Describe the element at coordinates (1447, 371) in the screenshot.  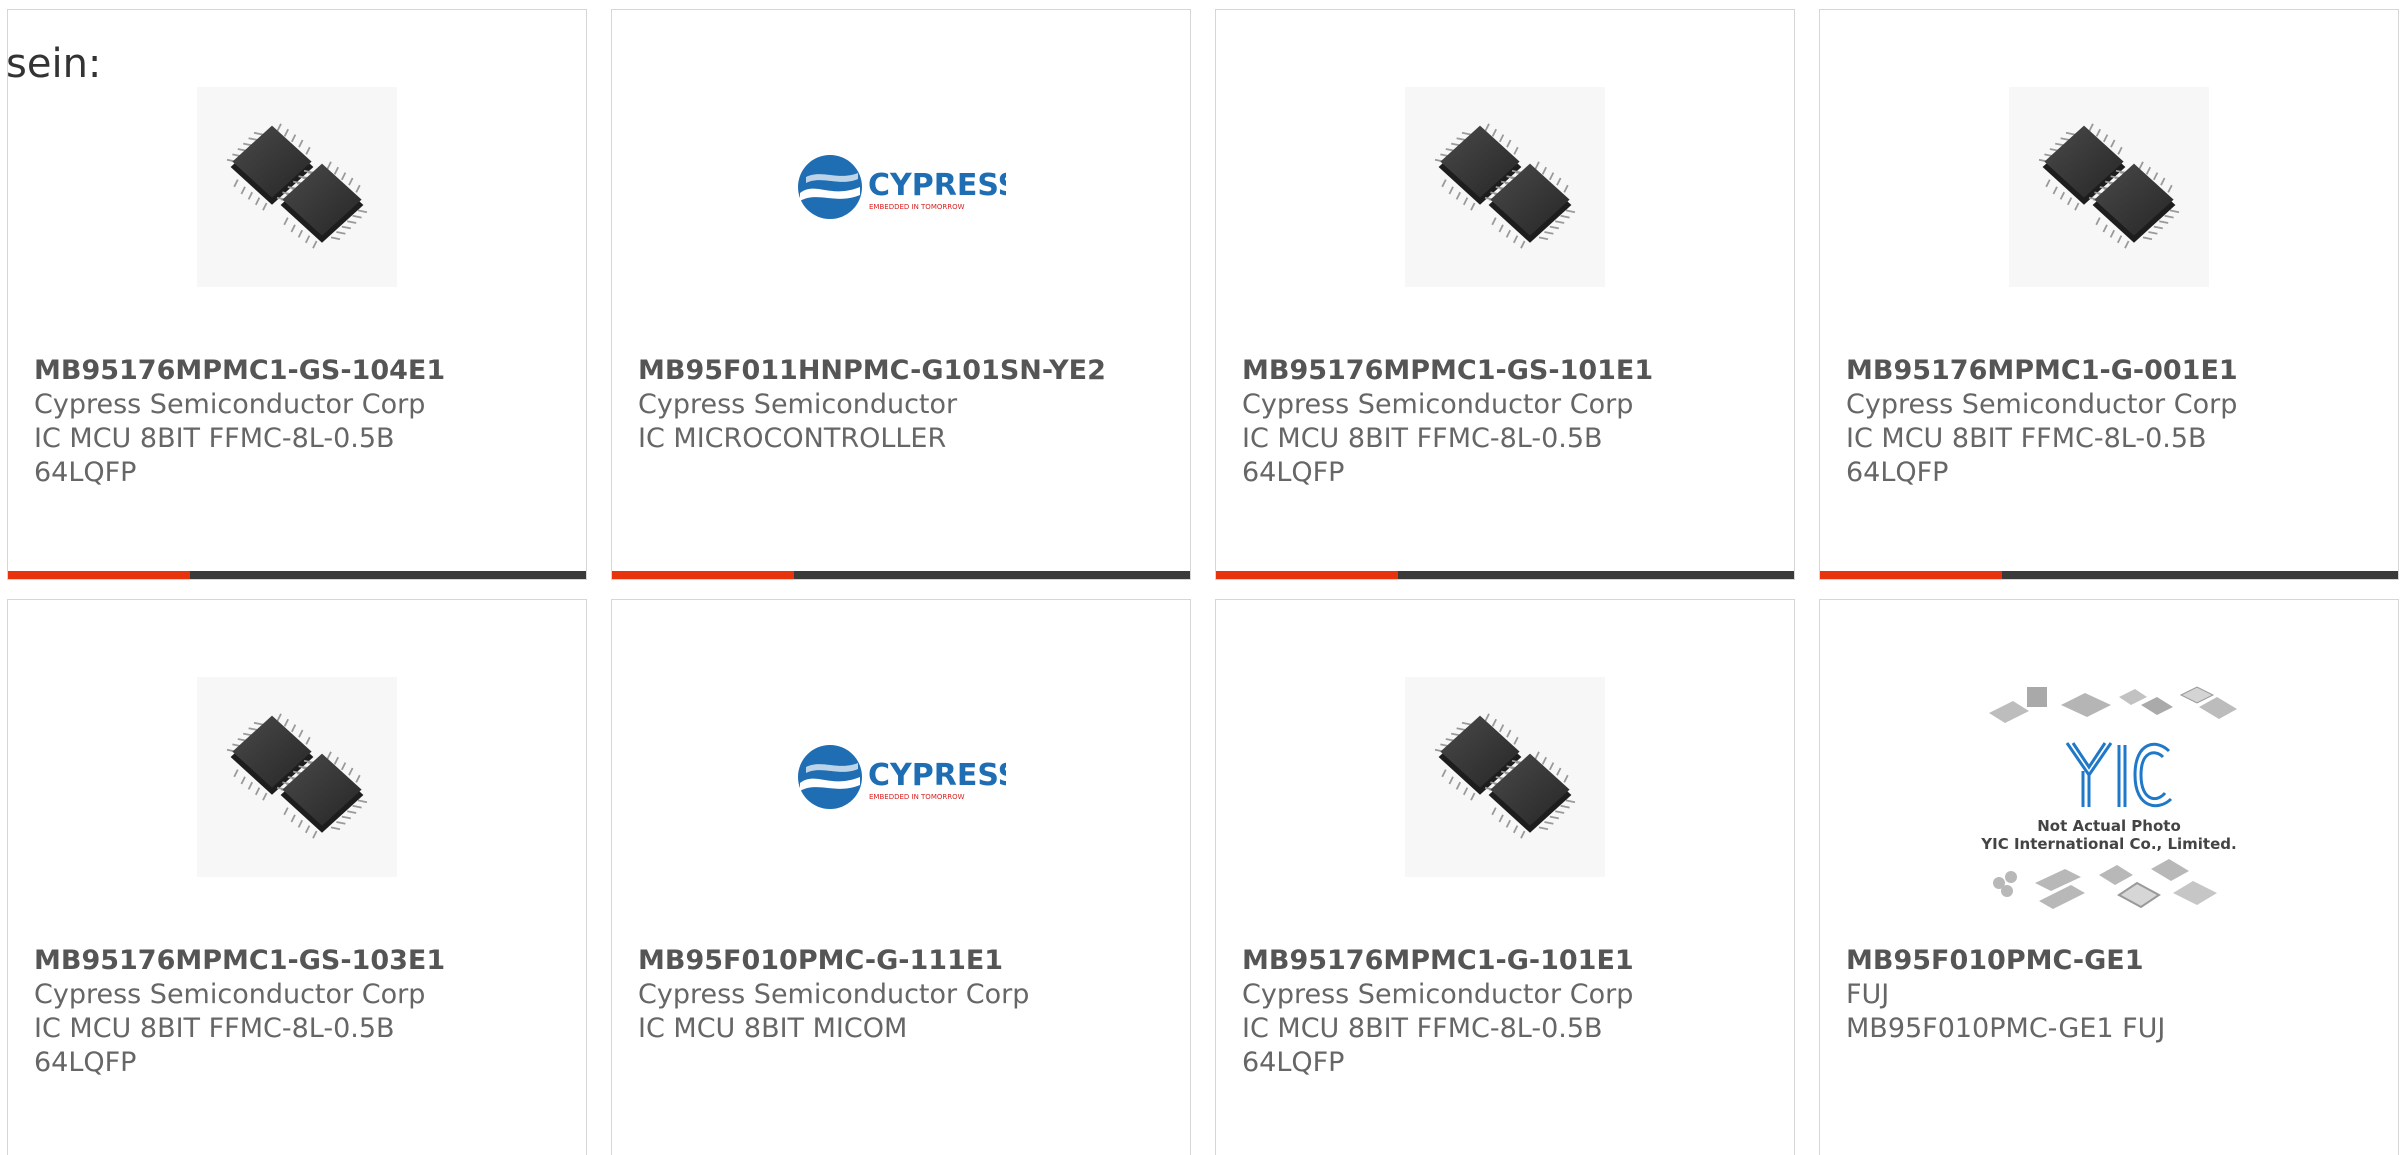
I see `part-number-link: MB95176MPMC1-GS-101E1` at that location.